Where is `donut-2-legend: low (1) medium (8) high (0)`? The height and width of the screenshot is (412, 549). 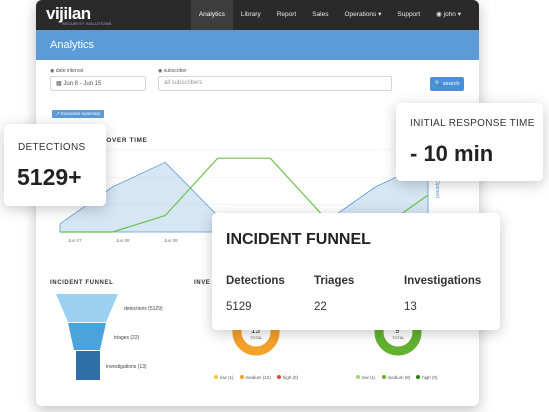 donut-2-legend: low (1) medium (8) high (0) is located at coordinates (397, 377).